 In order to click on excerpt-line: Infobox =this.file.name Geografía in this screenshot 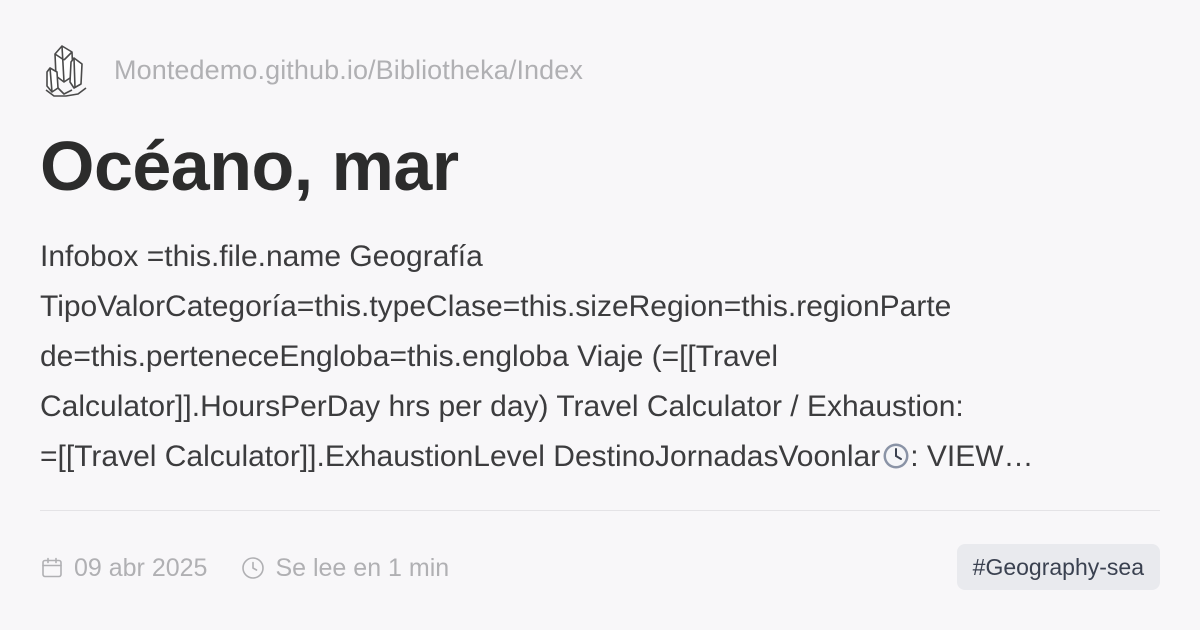, I will do `click(261, 256)`.